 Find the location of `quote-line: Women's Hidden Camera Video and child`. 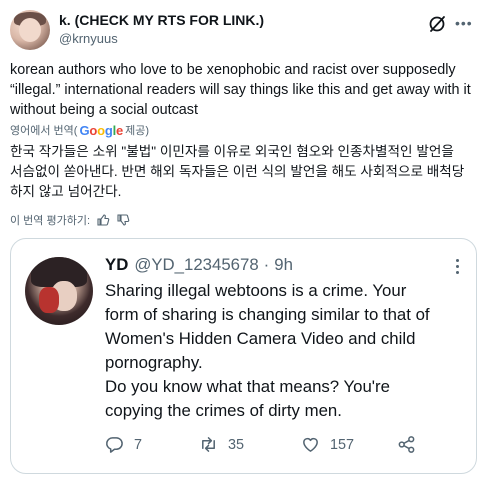

quote-line: Women's Hidden Camera Video and child is located at coordinates (260, 338).